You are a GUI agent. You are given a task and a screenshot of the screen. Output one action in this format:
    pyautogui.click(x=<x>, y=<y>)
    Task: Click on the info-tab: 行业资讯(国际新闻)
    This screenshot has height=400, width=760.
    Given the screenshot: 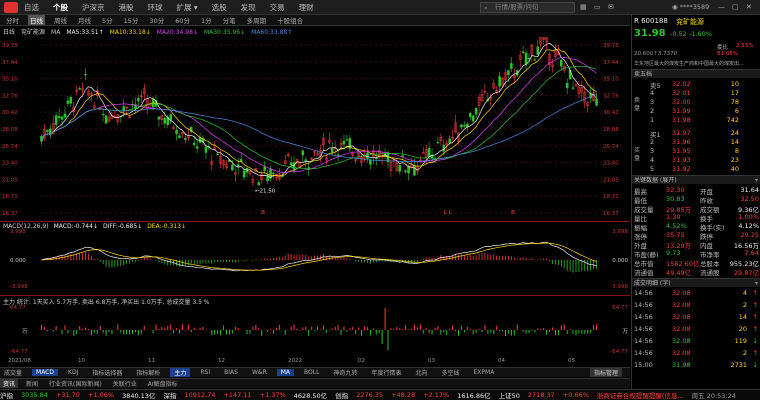 What is the action you would take?
    pyautogui.click(x=75, y=383)
    